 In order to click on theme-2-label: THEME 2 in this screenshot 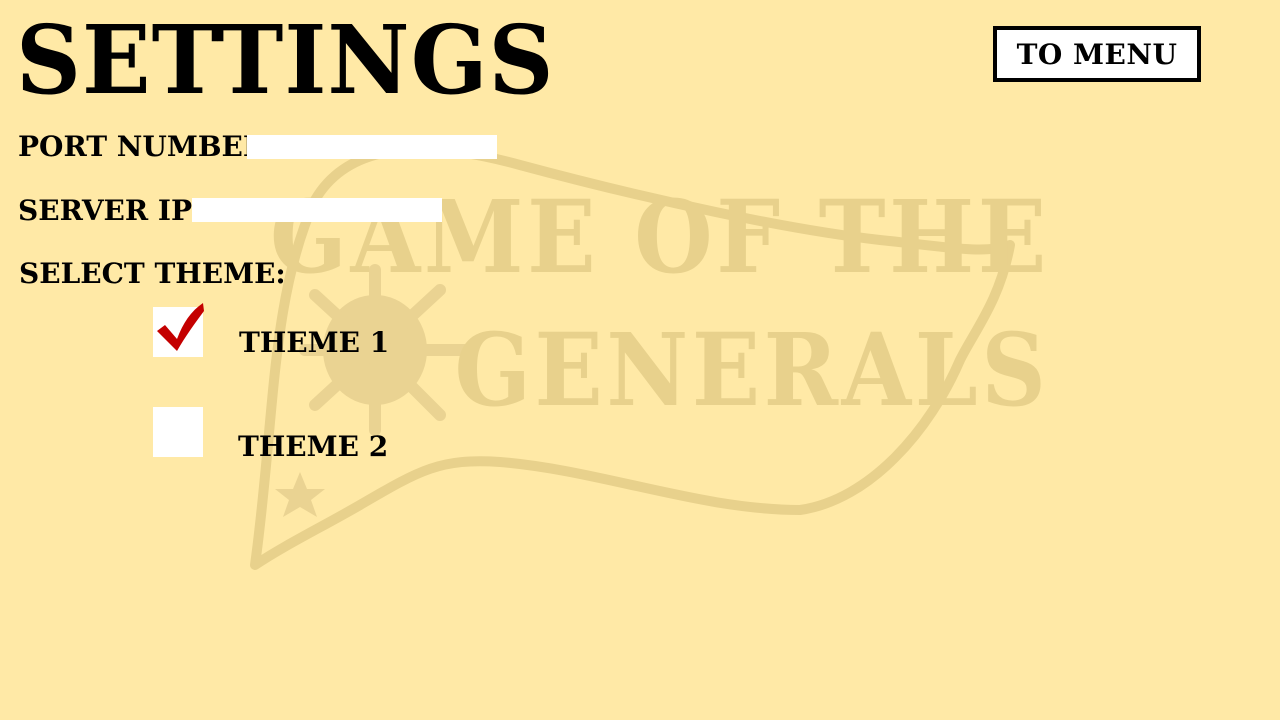, I will do `click(313, 446)`.